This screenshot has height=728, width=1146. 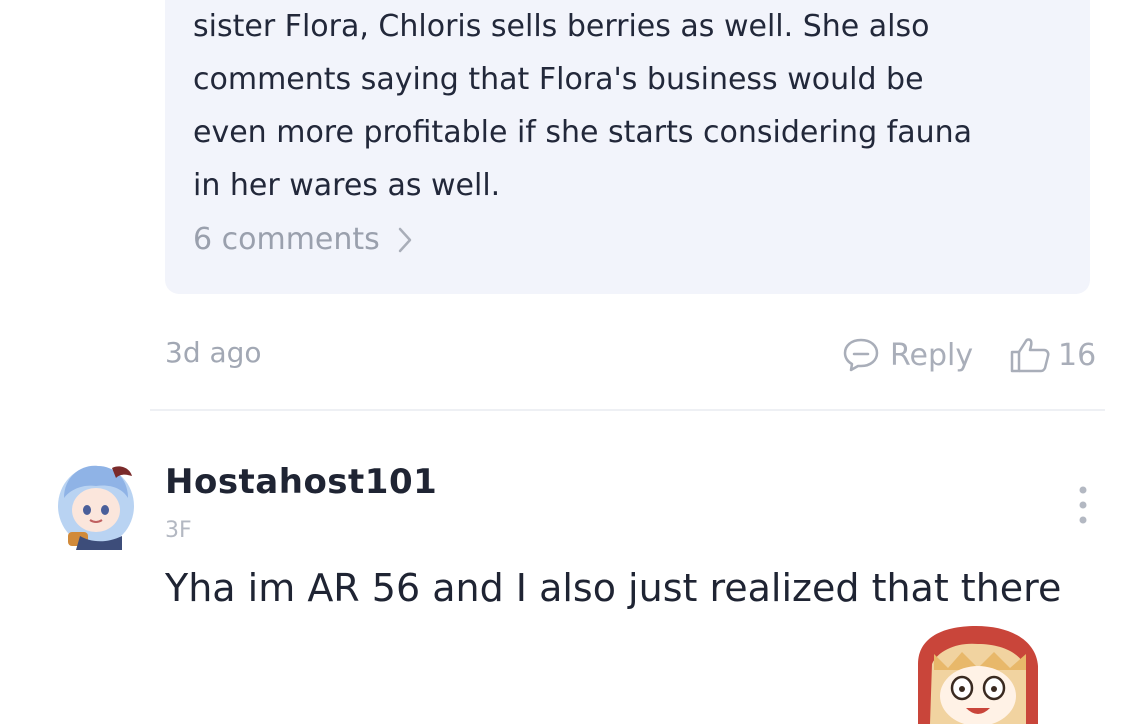 I want to click on like-count: 16, so click(x=1077, y=355).